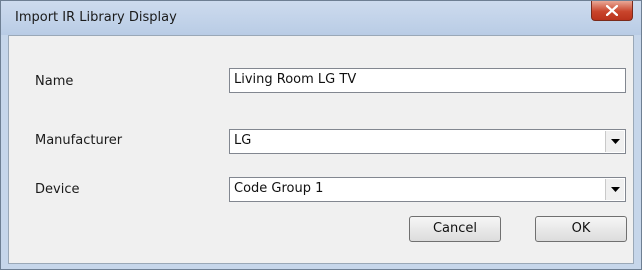 The height and width of the screenshot is (272, 644). Describe the element at coordinates (455, 229) in the screenshot. I see `cancel-button: Cancel` at that location.